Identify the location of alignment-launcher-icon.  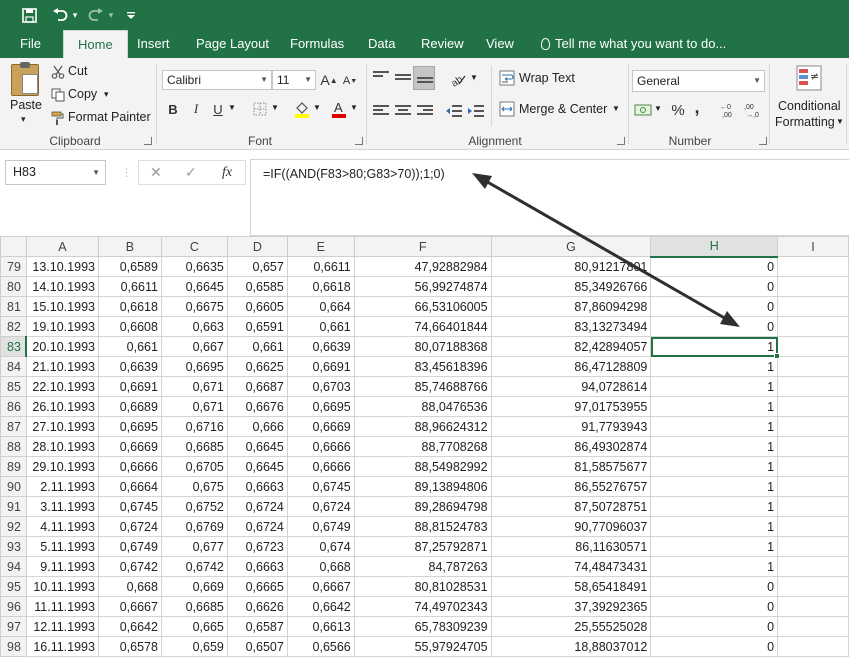
(621, 141).